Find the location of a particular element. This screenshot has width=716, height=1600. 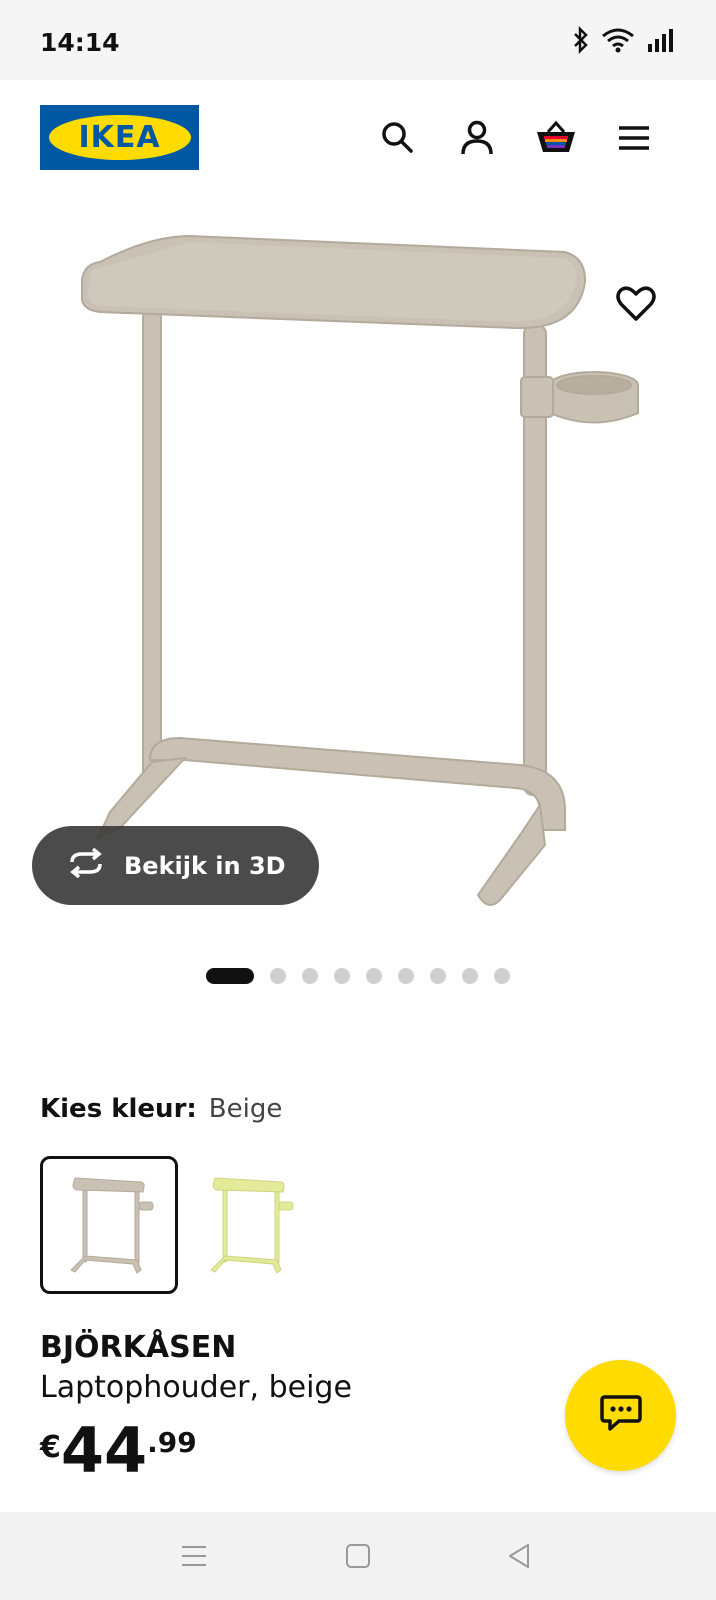

swatch-thumbnail-lightgreen is located at coordinates (252, 1225).